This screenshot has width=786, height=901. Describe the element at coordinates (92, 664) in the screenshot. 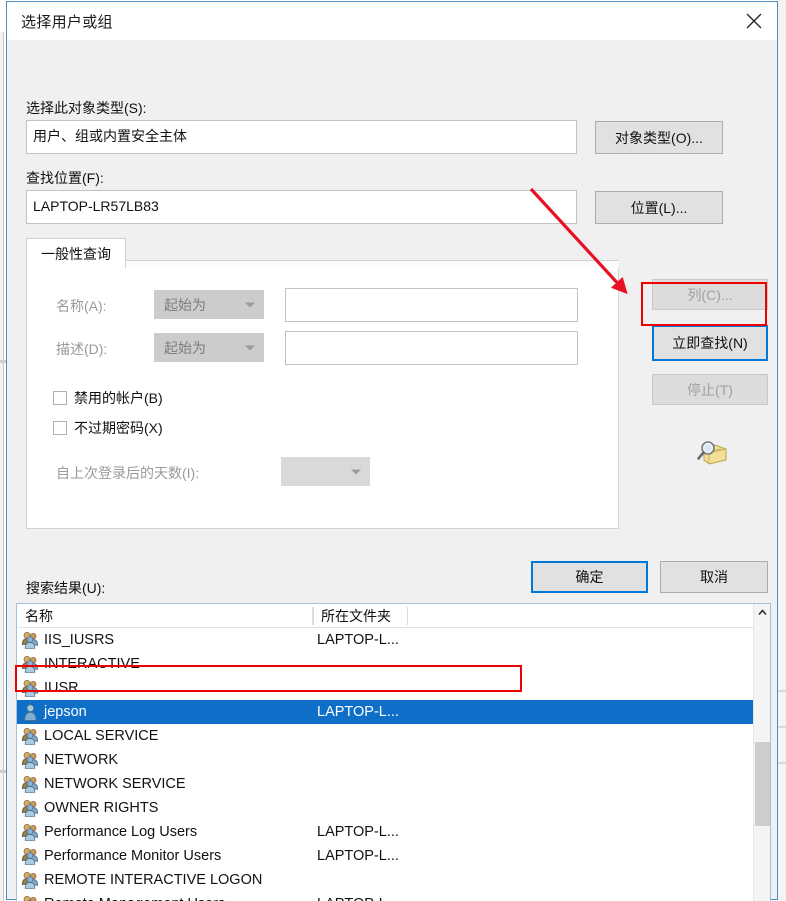

I see `row-name-text: INTERACTIVE` at that location.